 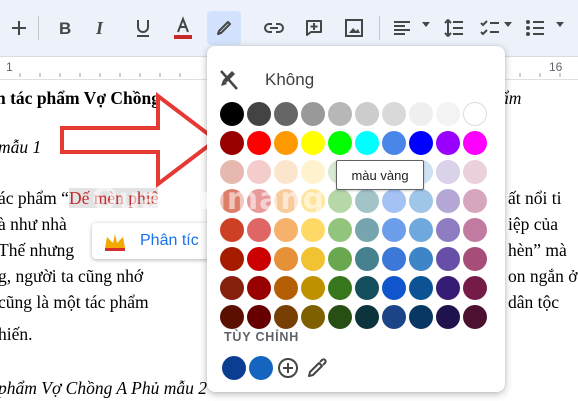 What do you see at coordinates (317, 368) in the screenshot?
I see `eyedropper-icon` at bounding box center [317, 368].